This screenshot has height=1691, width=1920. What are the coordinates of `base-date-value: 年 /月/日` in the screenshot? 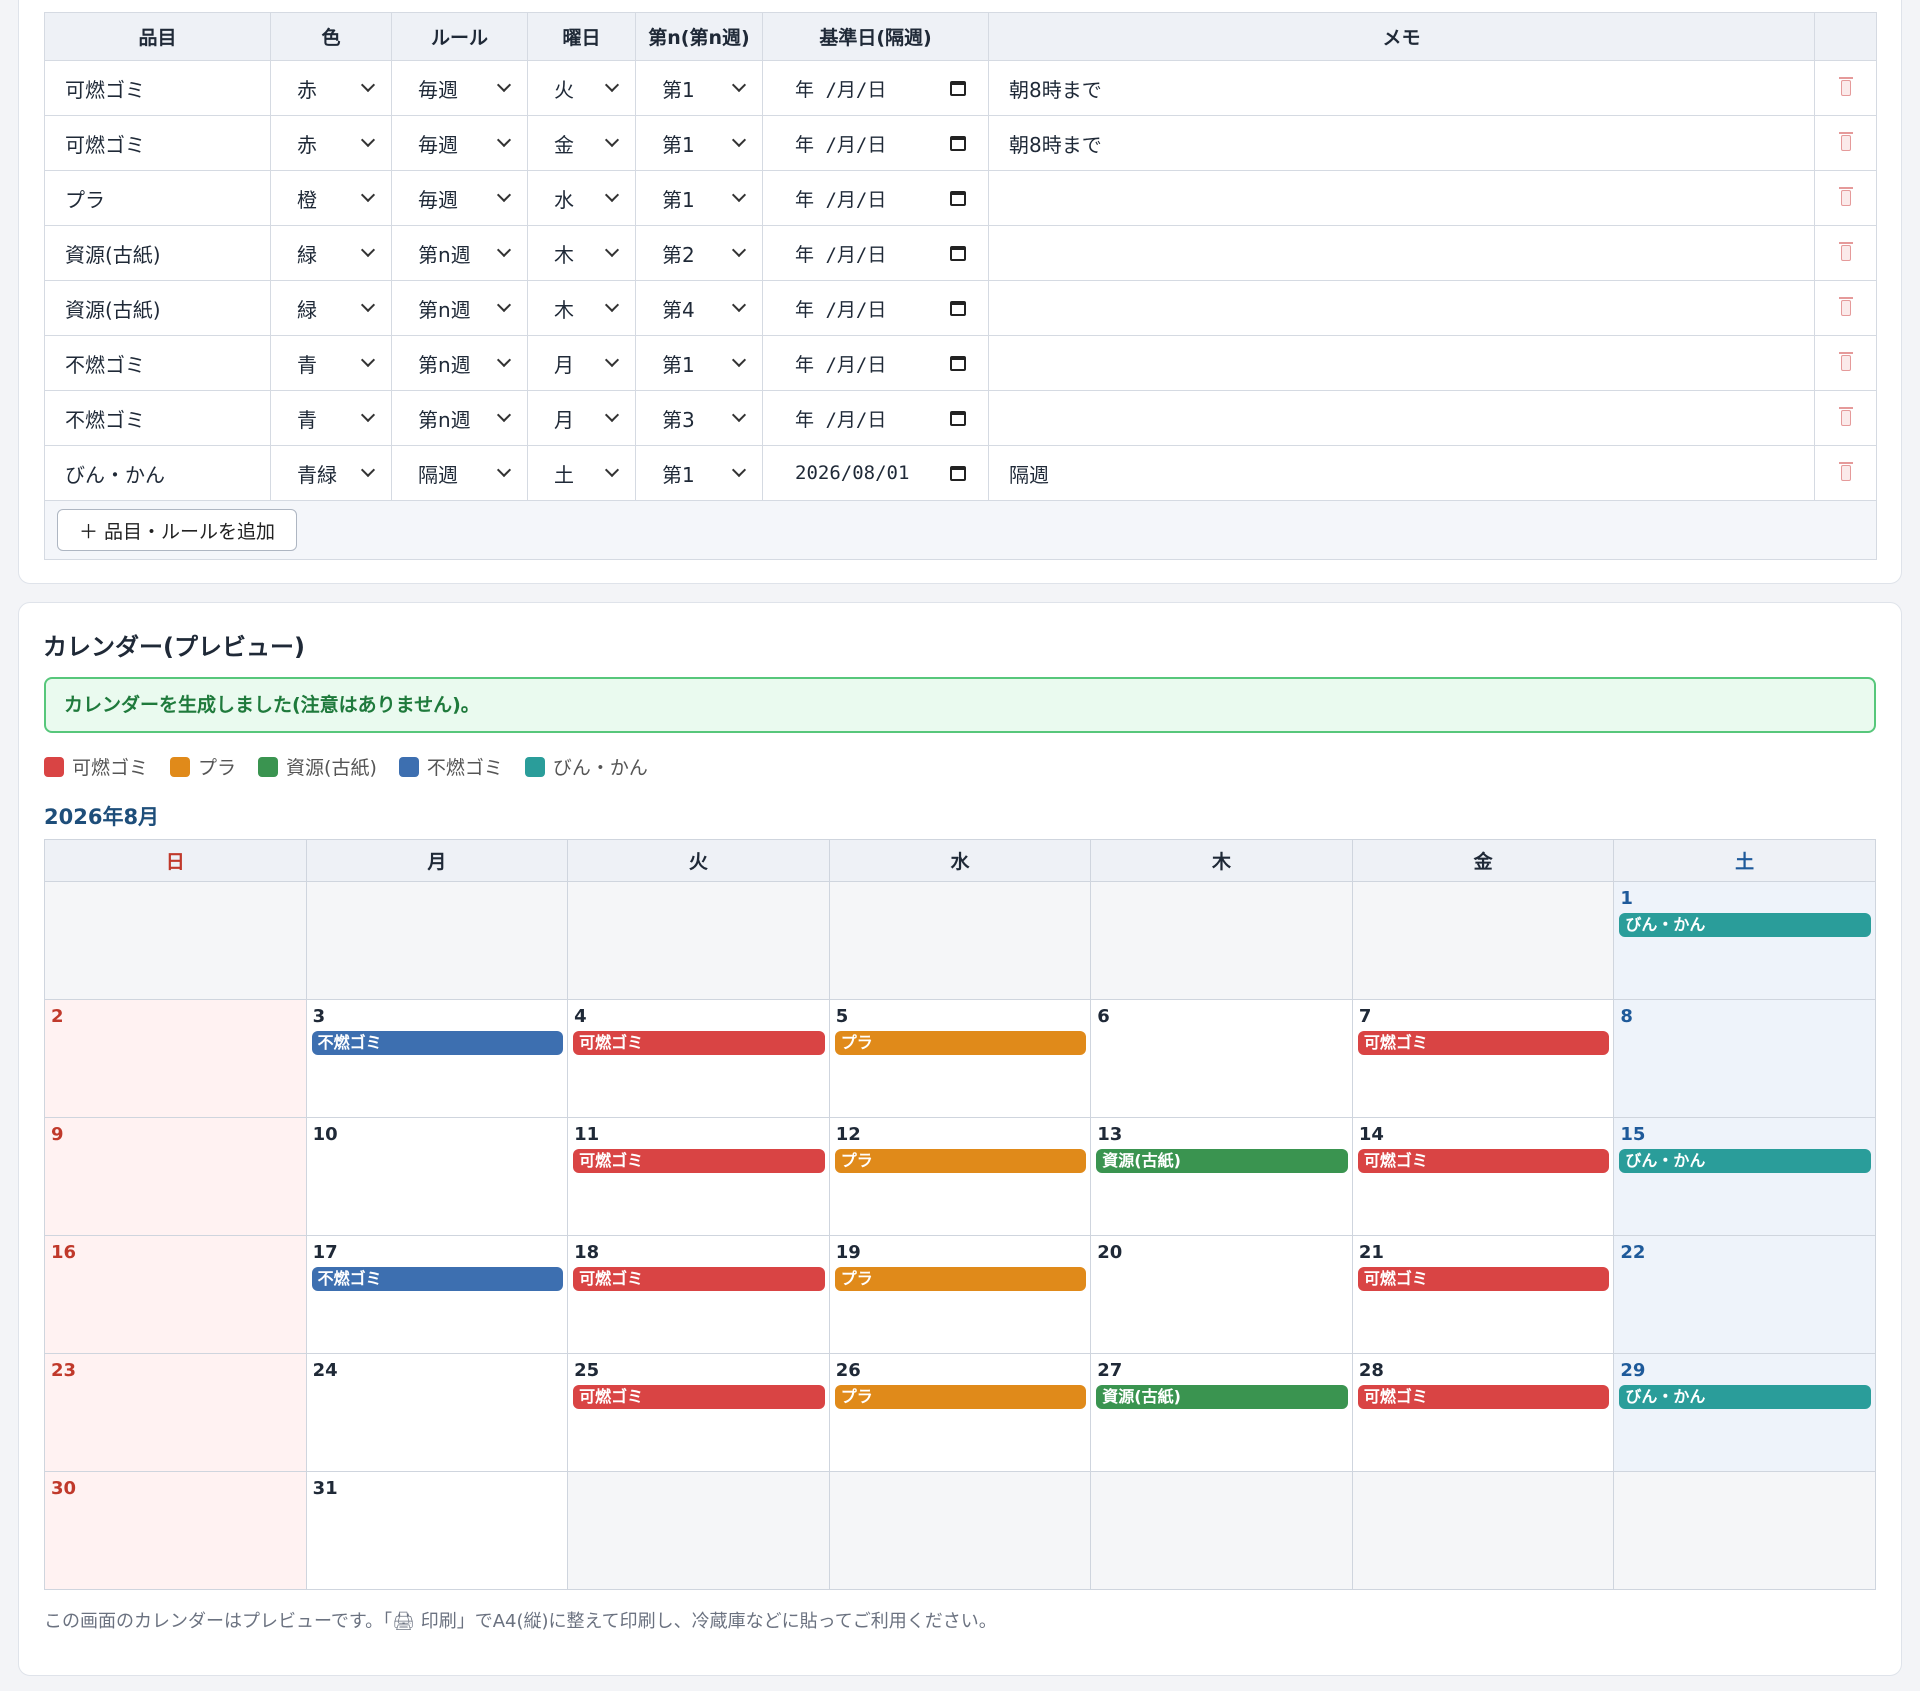 It's located at (841, 199).